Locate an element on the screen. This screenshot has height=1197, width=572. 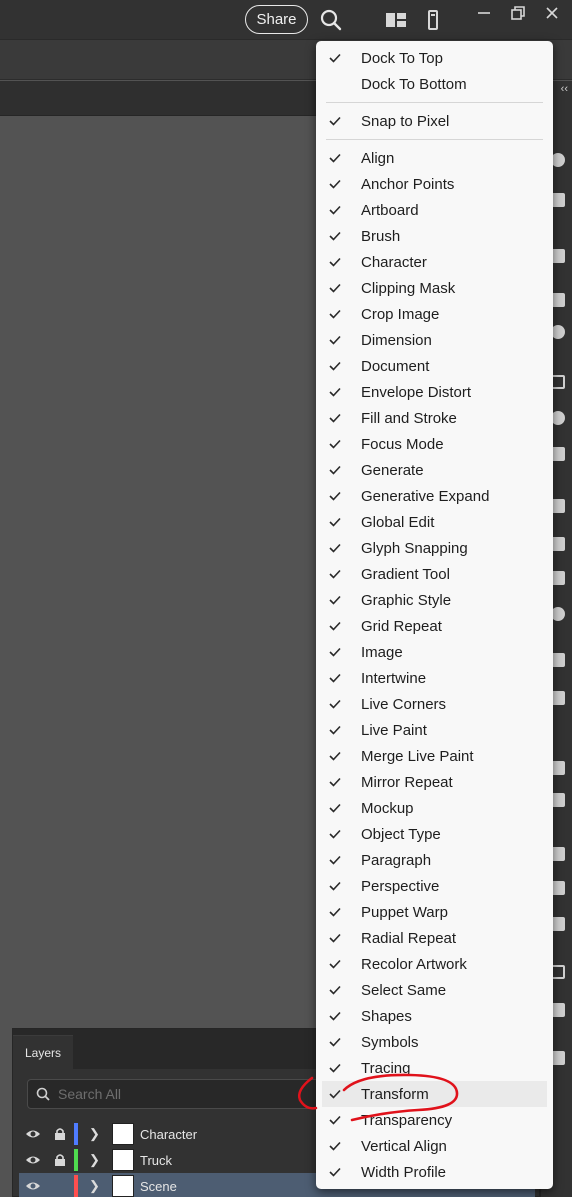
layers-search-input is located at coordinates (178, 1094).